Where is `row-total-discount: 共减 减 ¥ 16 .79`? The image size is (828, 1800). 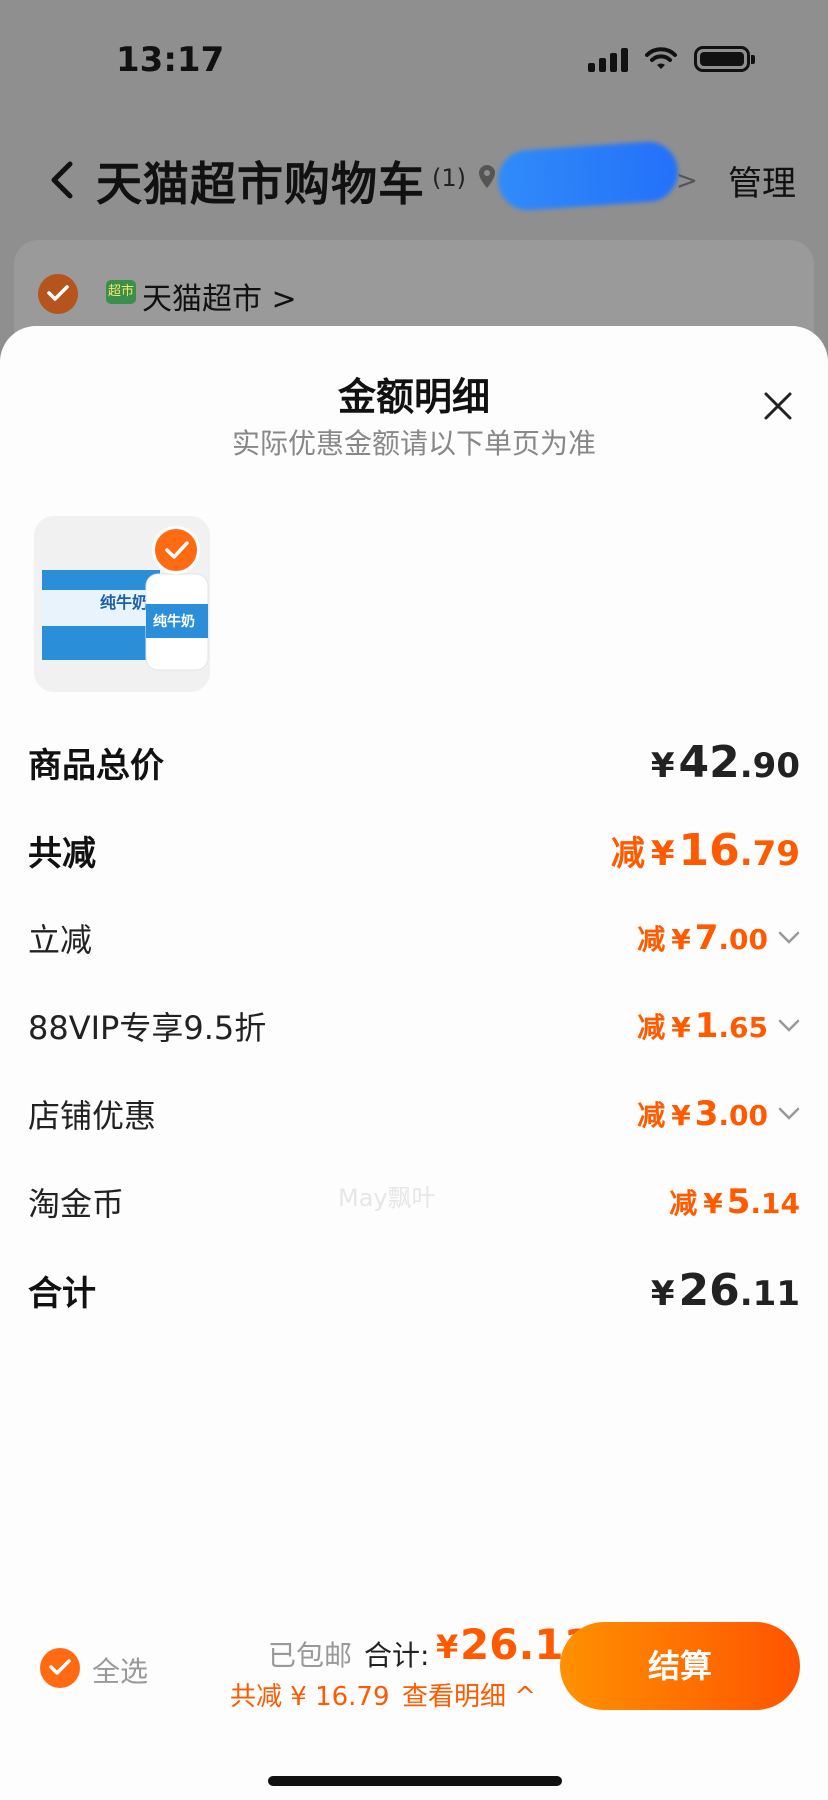
row-total-discount: 共减 减 ¥ 16 .79 is located at coordinates (414, 850).